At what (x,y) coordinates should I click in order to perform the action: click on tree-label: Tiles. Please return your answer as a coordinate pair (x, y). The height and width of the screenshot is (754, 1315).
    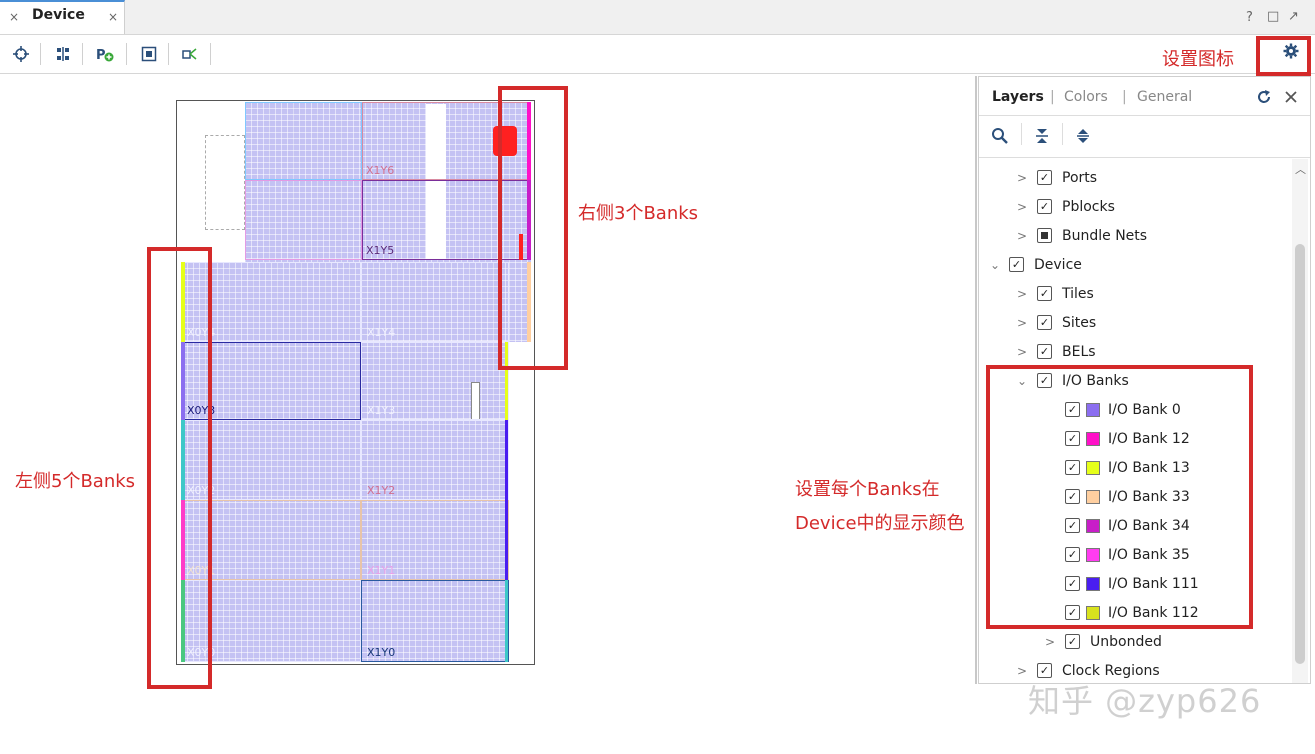
    Looking at the image, I should click on (1078, 293).